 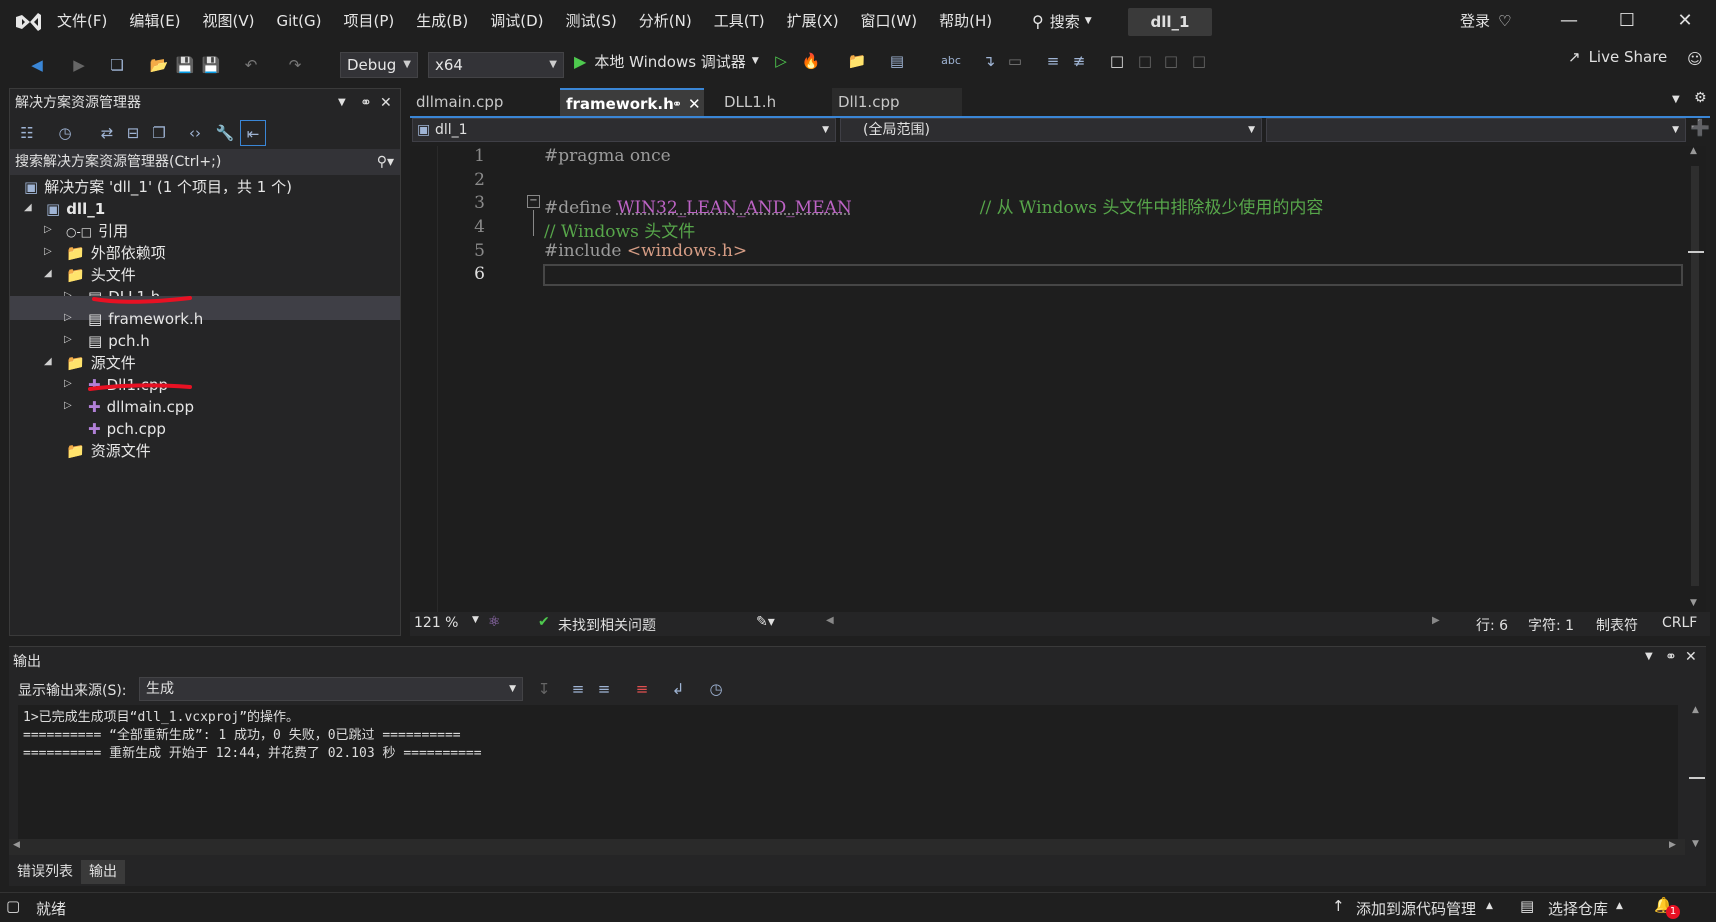 What do you see at coordinates (1685, 21) in the screenshot?
I see `close-button: ✕` at bounding box center [1685, 21].